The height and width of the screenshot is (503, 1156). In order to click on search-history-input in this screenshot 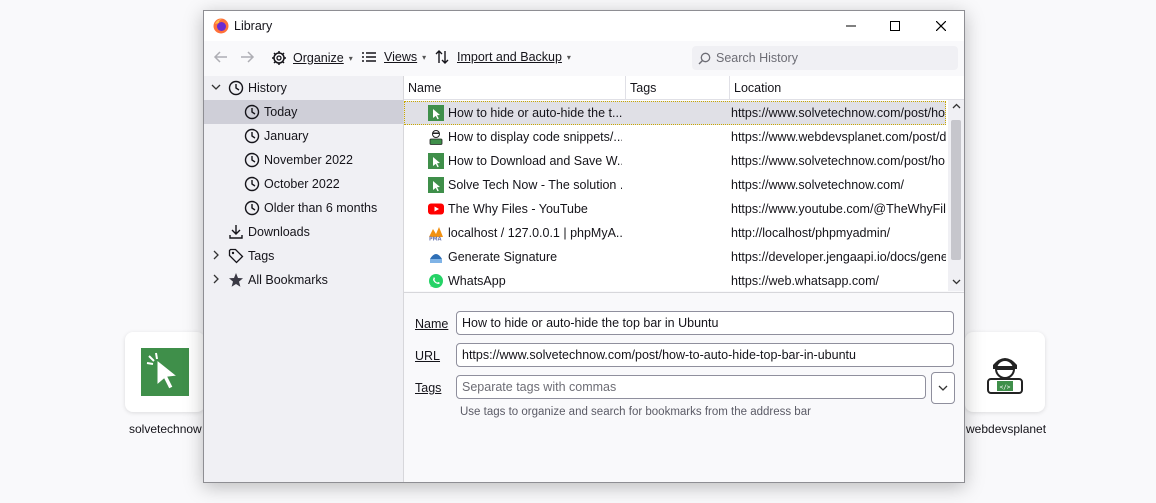, I will do `click(831, 58)`.